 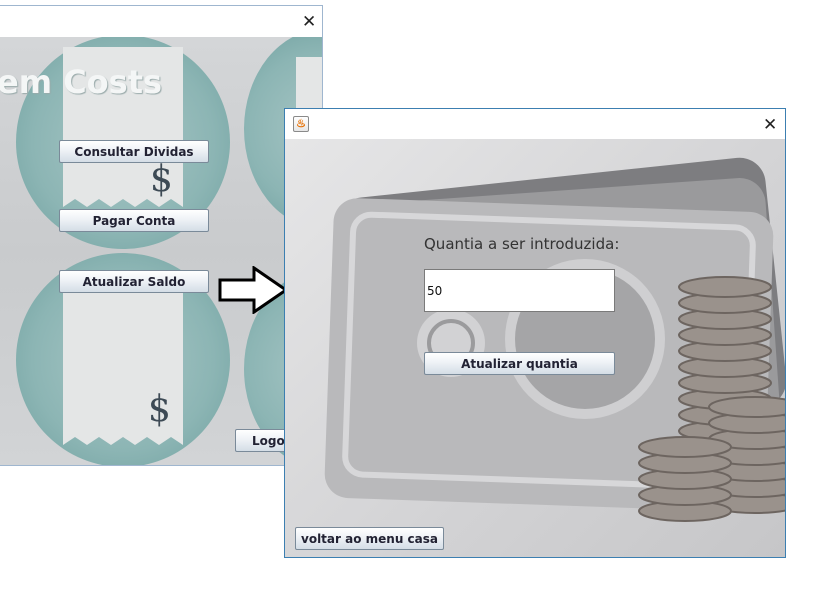 What do you see at coordinates (253, 290) in the screenshot?
I see `arrow-right-icon` at bounding box center [253, 290].